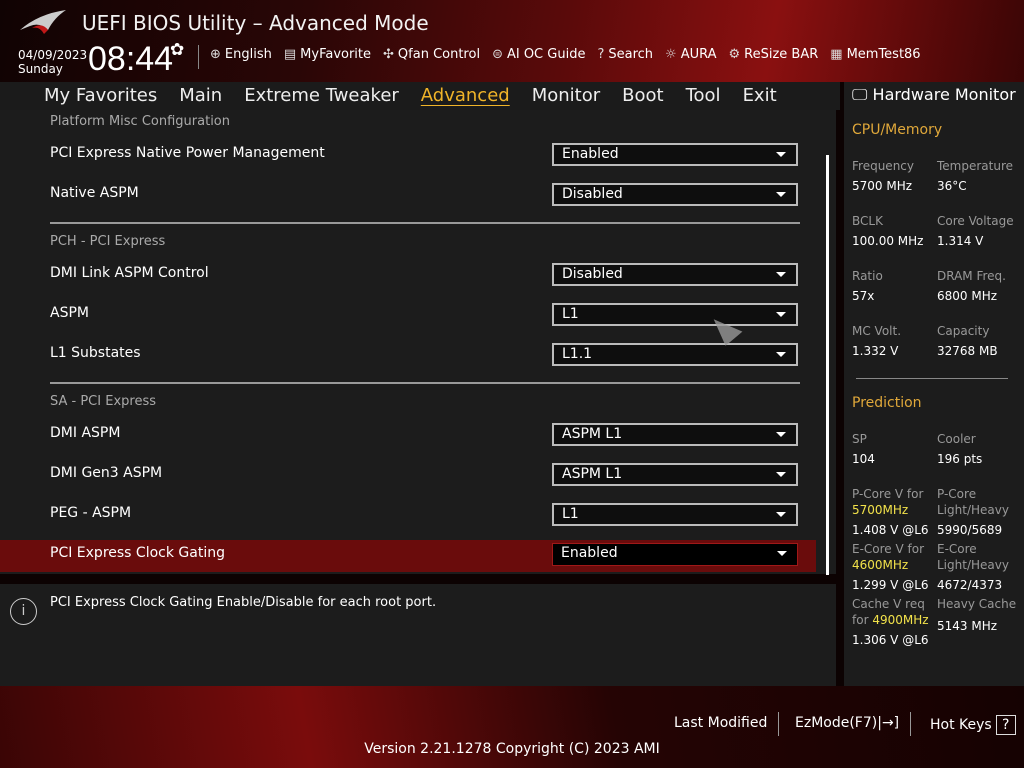 The height and width of the screenshot is (768, 1024). Describe the element at coordinates (546, 54) in the screenshot. I see `tool-label: AI OC Guide` at that location.